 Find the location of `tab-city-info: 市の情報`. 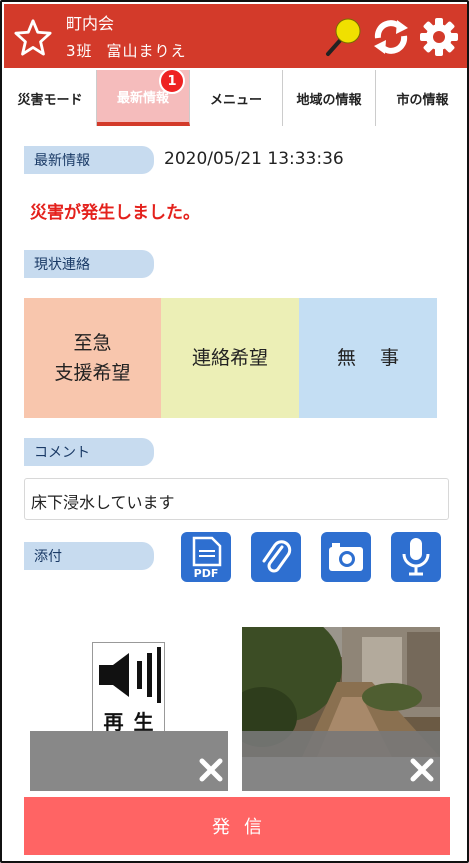

tab-city-info: 市の情報 is located at coordinates (421, 98).